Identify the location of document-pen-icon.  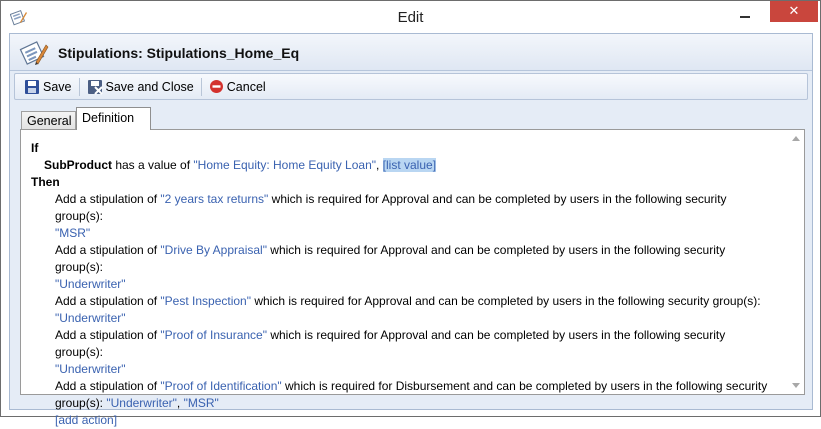
(34, 53).